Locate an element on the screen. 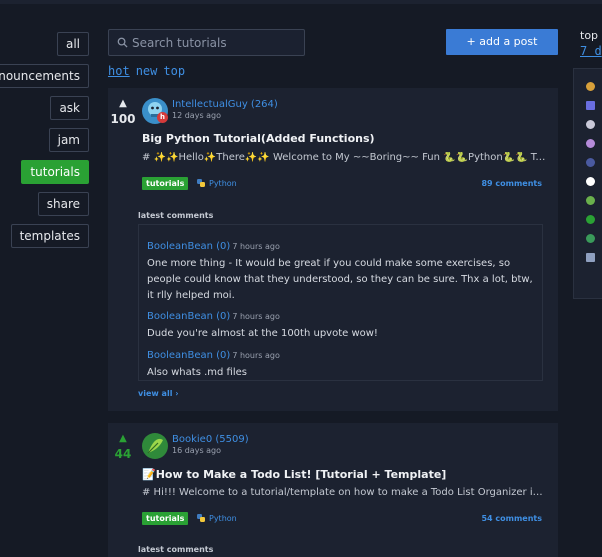 This screenshot has height=557, width=602. category-jam: jam is located at coordinates (68, 140).